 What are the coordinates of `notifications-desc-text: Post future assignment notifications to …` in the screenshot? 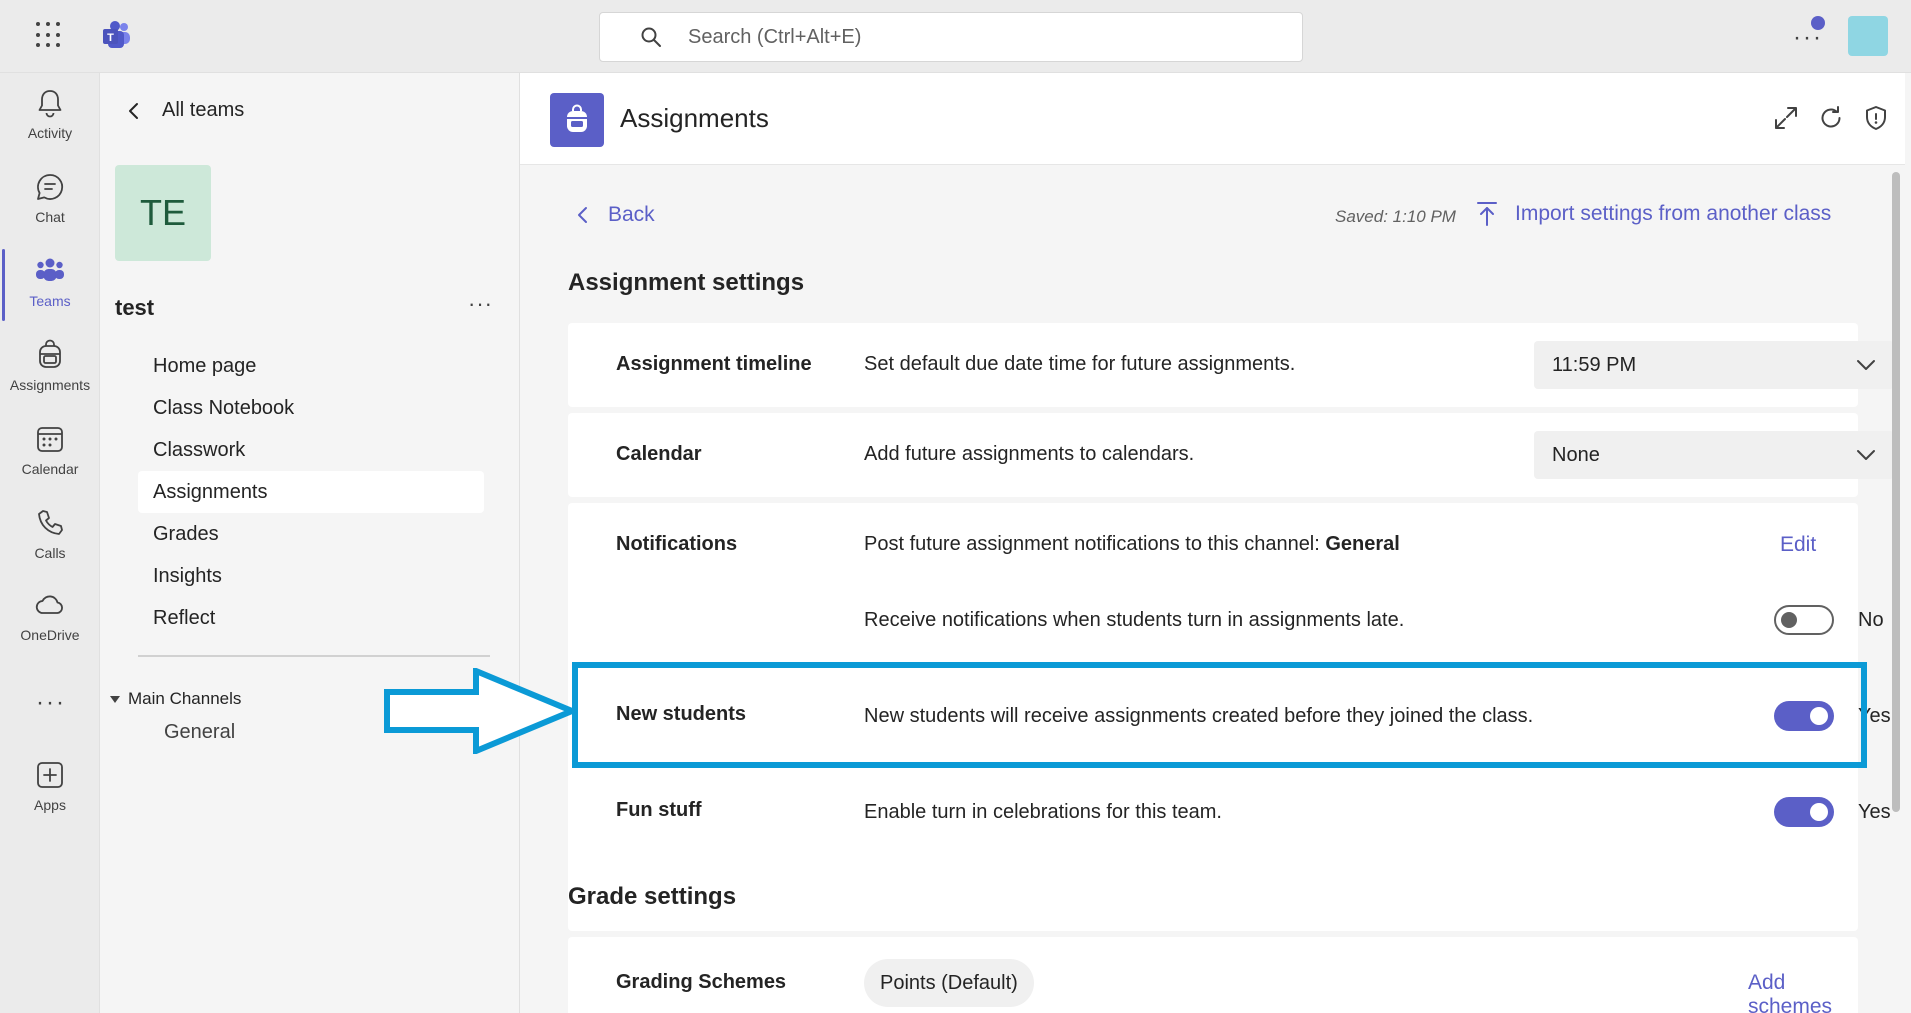 It's located at (1095, 544).